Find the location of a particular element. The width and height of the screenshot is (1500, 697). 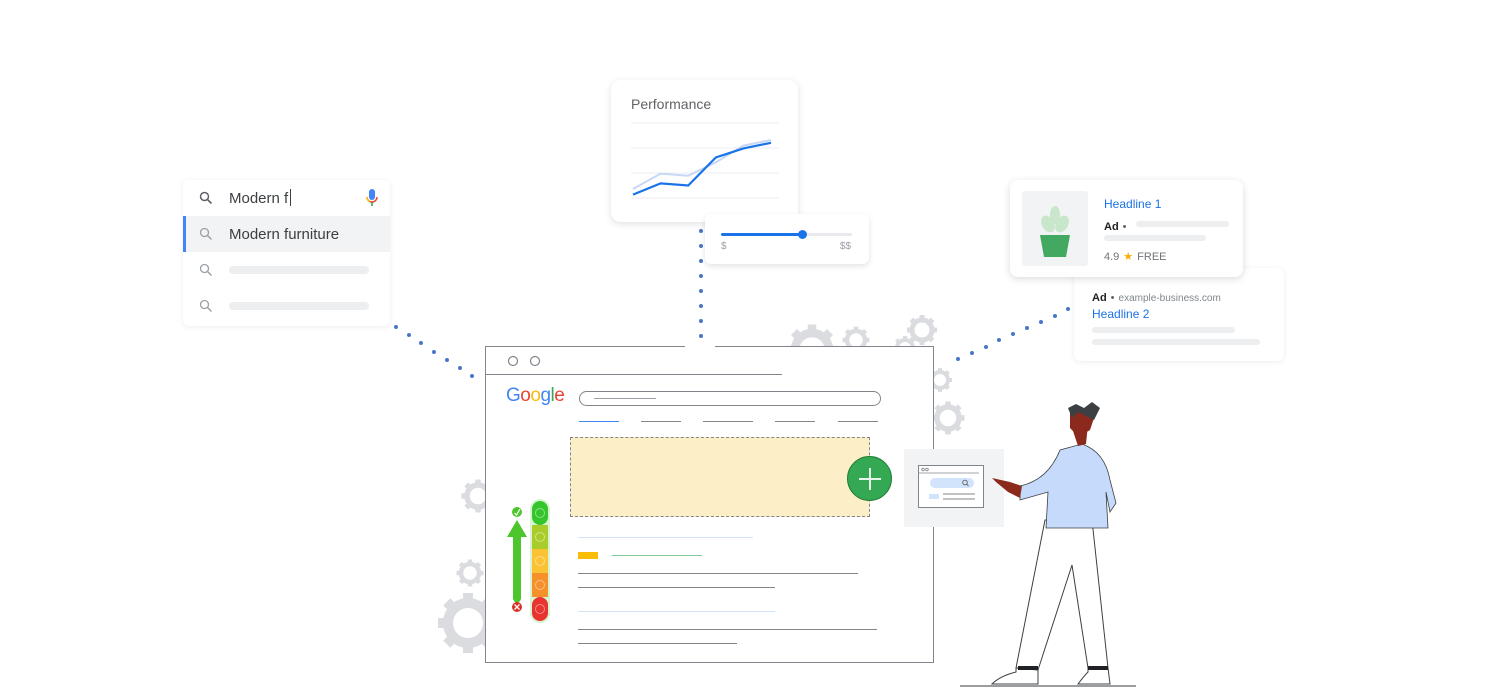

search-query: Modern f is located at coordinates (260, 198).